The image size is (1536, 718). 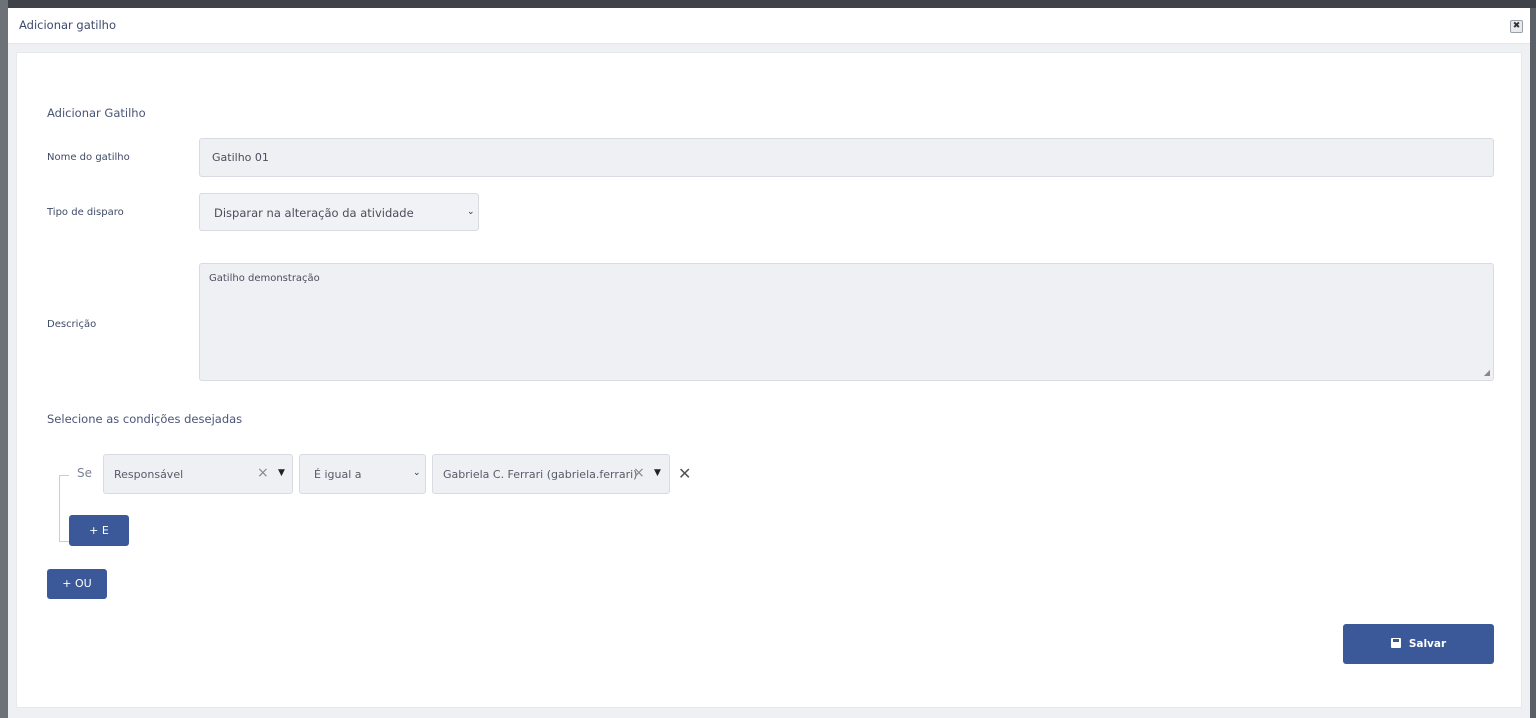 What do you see at coordinates (72, 324) in the screenshot?
I see `description-label: Descrição` at bounding box center [72, 324].